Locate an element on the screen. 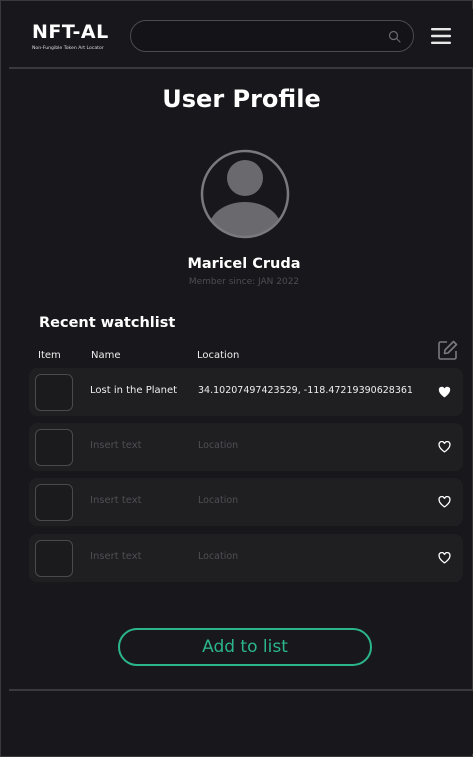 The image size is (473, 757). user-name: Maricel Cruda is located at coordinates (244, 264).